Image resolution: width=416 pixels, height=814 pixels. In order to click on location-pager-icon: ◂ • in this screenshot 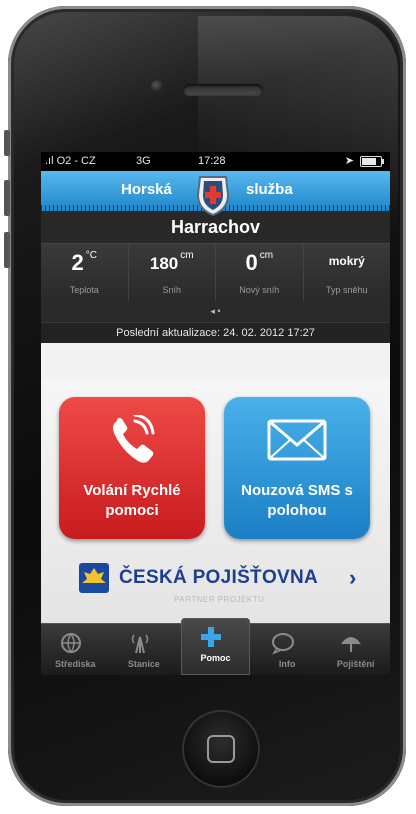, I will do `click(215, 311)`.